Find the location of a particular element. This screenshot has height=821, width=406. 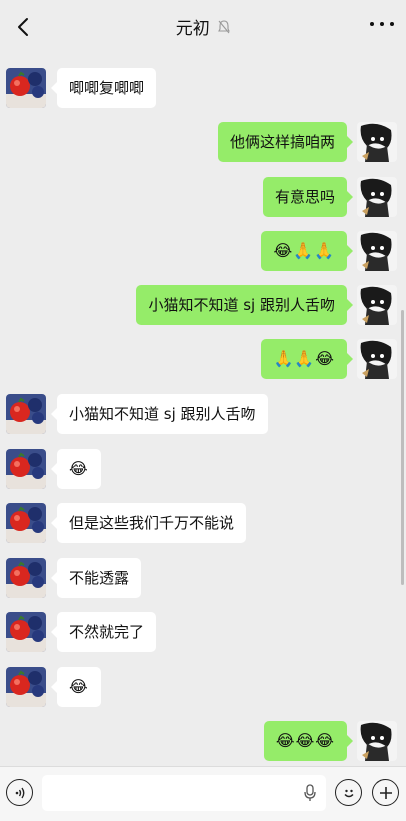

more-dots-icon is located at coordinates (372, 24).